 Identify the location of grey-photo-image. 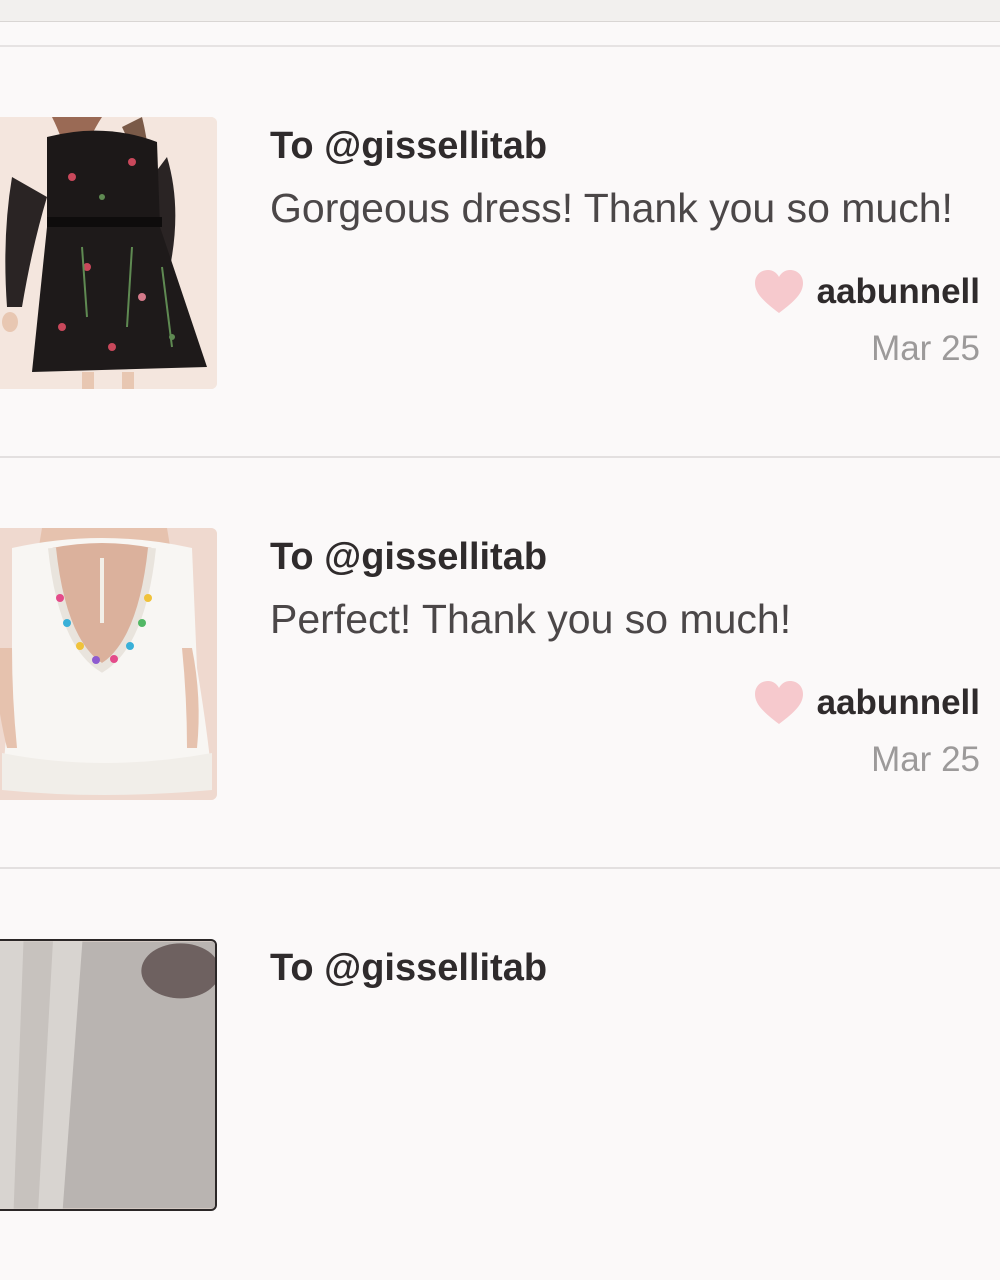
(107, 1075).